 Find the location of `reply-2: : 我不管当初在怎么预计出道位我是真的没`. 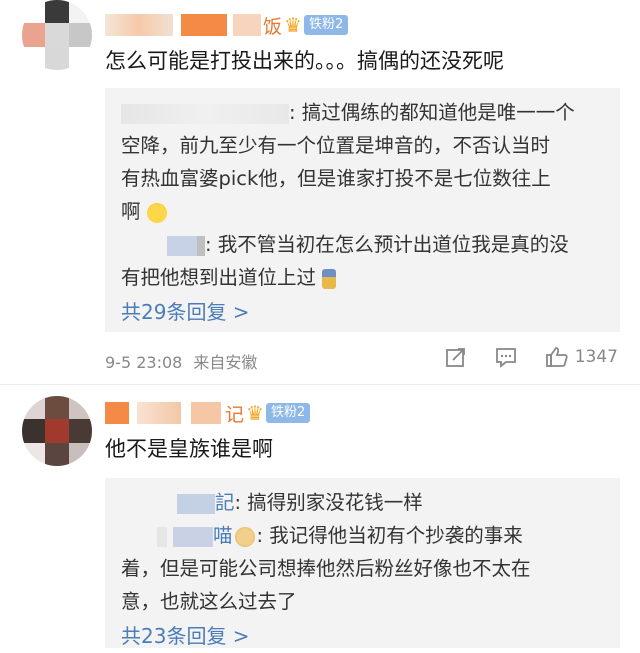

reply-2: : 我不管当初在怎么预计出道位我是真的没 is located at coordinates (386, 244).